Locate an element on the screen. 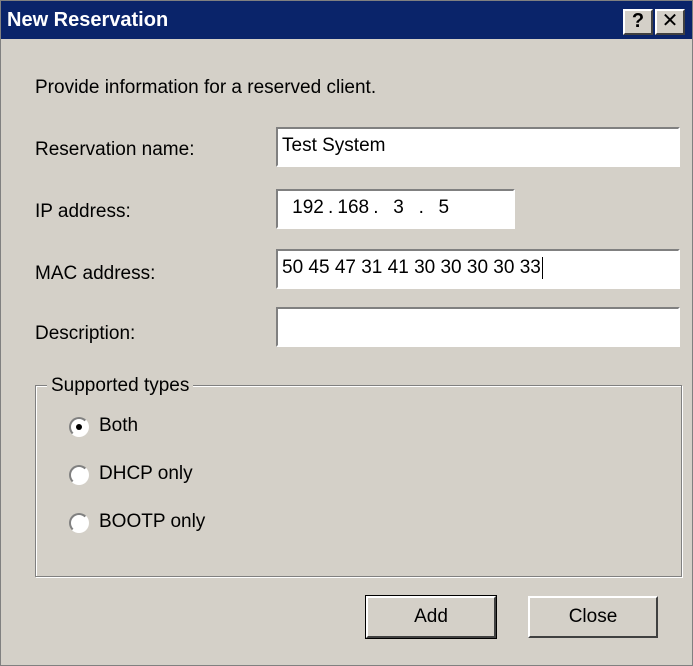 This screenshot has width=693, height=666. add-button: Add is located at coordinates (431, 617).